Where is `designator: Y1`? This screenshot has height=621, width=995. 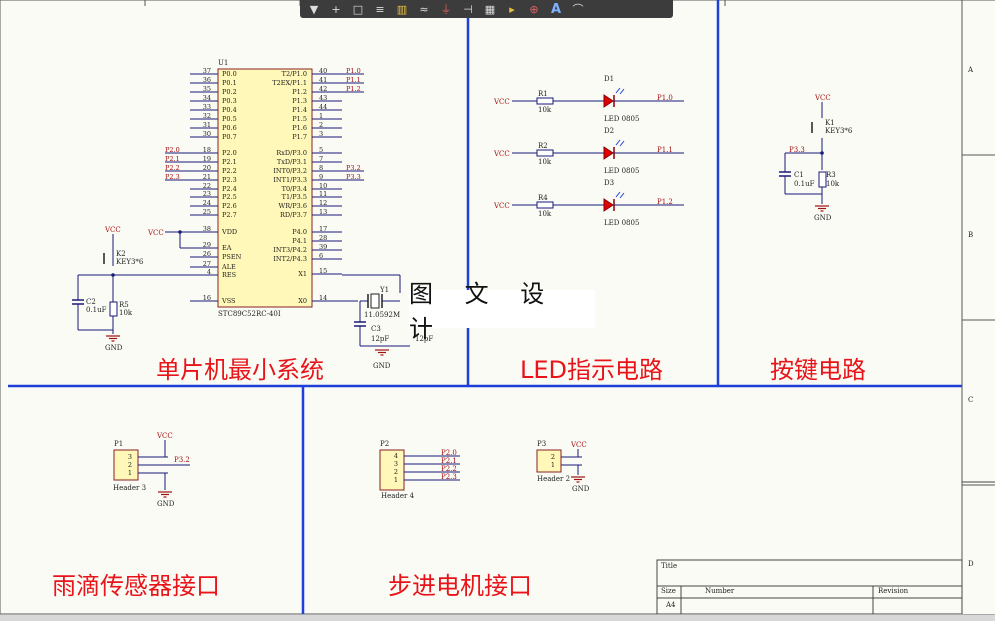 designator: Y1 is located at coordinates (384, 290).